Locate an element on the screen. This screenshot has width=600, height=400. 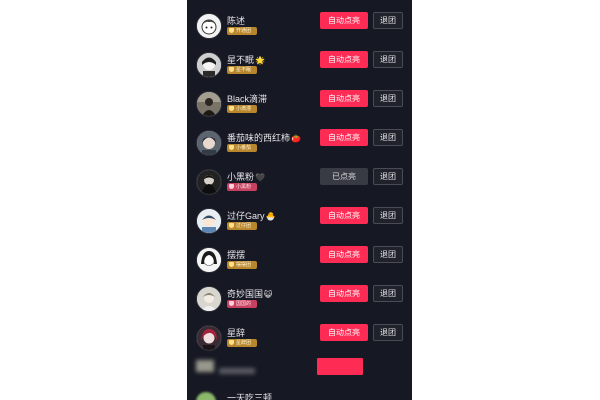
member-name: 陈述 is located at coordinates (236, 21).